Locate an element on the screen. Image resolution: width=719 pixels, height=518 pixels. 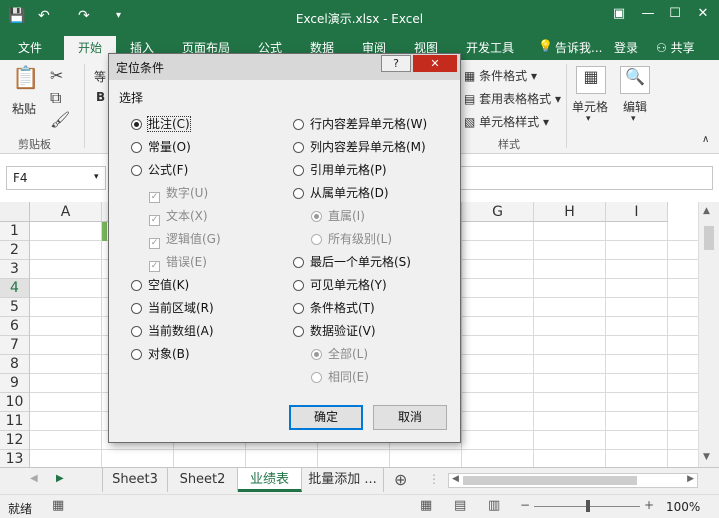
cells-button-label: 单元格 is located at coordinates (590, 106).